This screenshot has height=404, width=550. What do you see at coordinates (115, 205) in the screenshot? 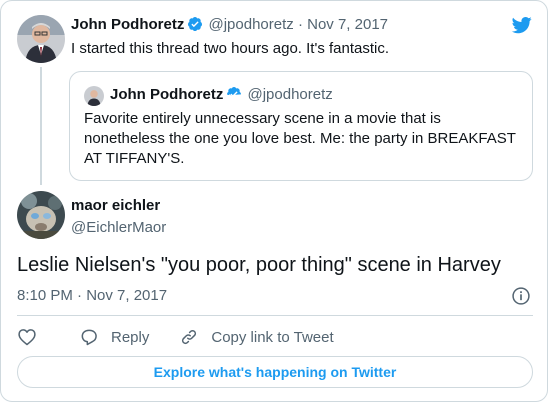
I see `author-name: maor eichler` at bounding box center [115, 205].